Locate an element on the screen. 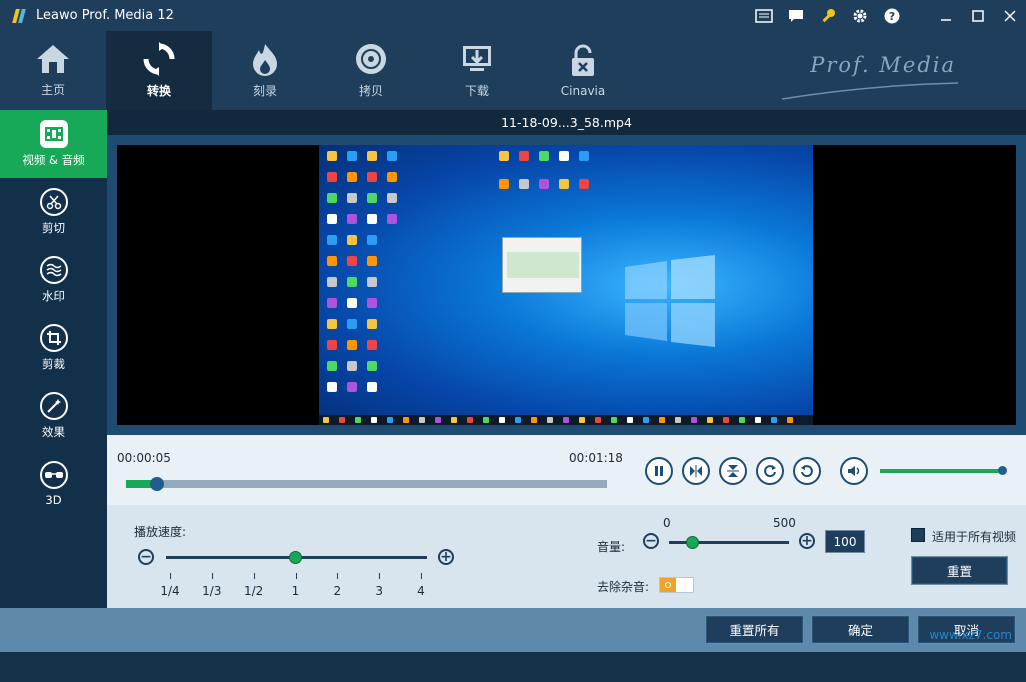  reset-all-button: 重置所有 is located at coordinates (754, 629).